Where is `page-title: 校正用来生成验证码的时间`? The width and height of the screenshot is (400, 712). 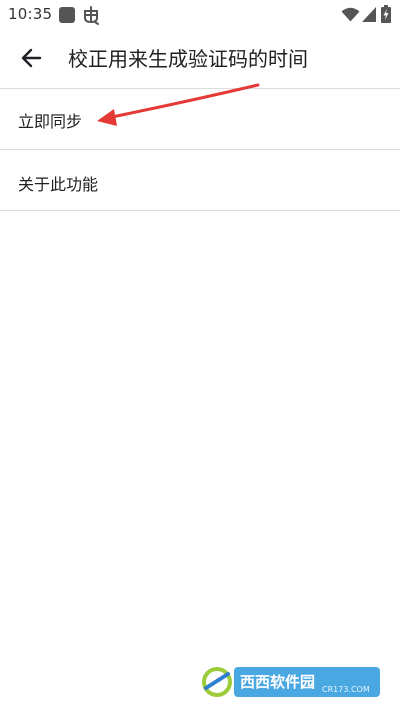
page-title: 校正用来生成验证码的时间 is located at coordinates (188, 59).